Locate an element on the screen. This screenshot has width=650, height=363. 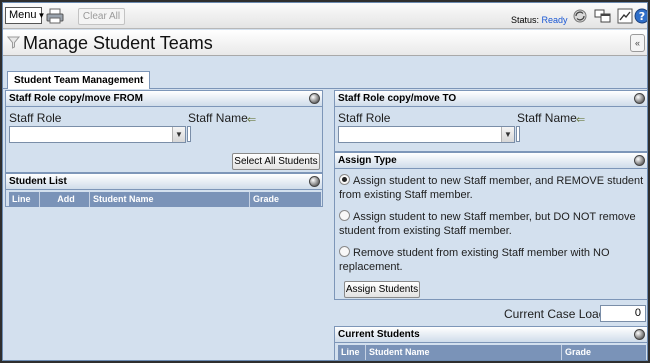
student-list-grid-header: Line Add Student Name Grade is located at coordinates (165, 199).